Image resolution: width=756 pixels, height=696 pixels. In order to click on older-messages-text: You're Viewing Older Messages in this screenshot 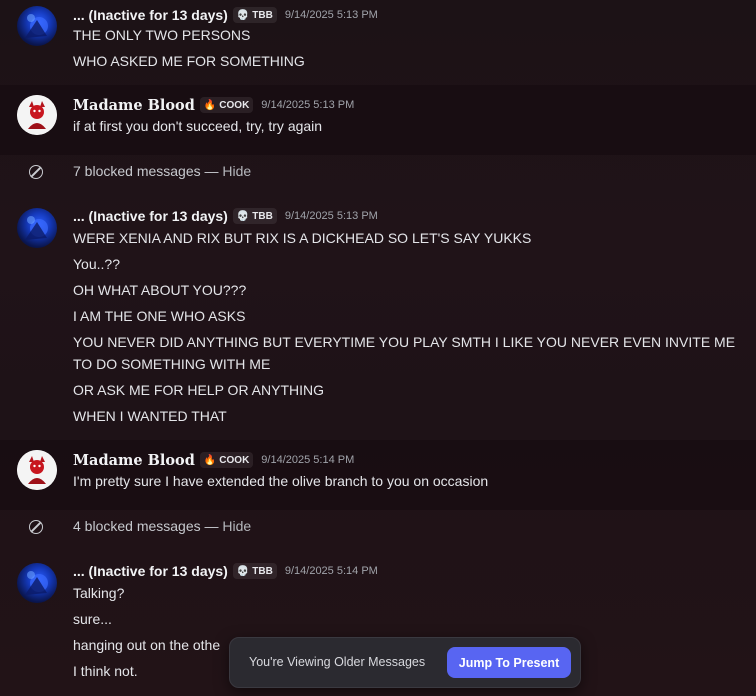, I will do `click(337, 662)`.